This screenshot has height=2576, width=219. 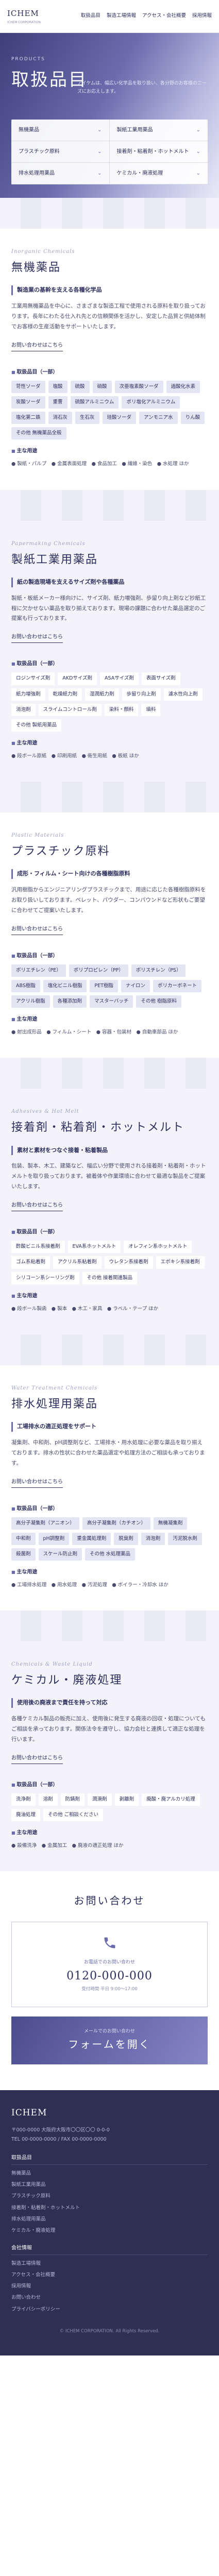 What do you see at coordinates (60, 130) in the screenshot?
I see `index-link: 無機薬品 ⌄` at bounding box center [60, 130].